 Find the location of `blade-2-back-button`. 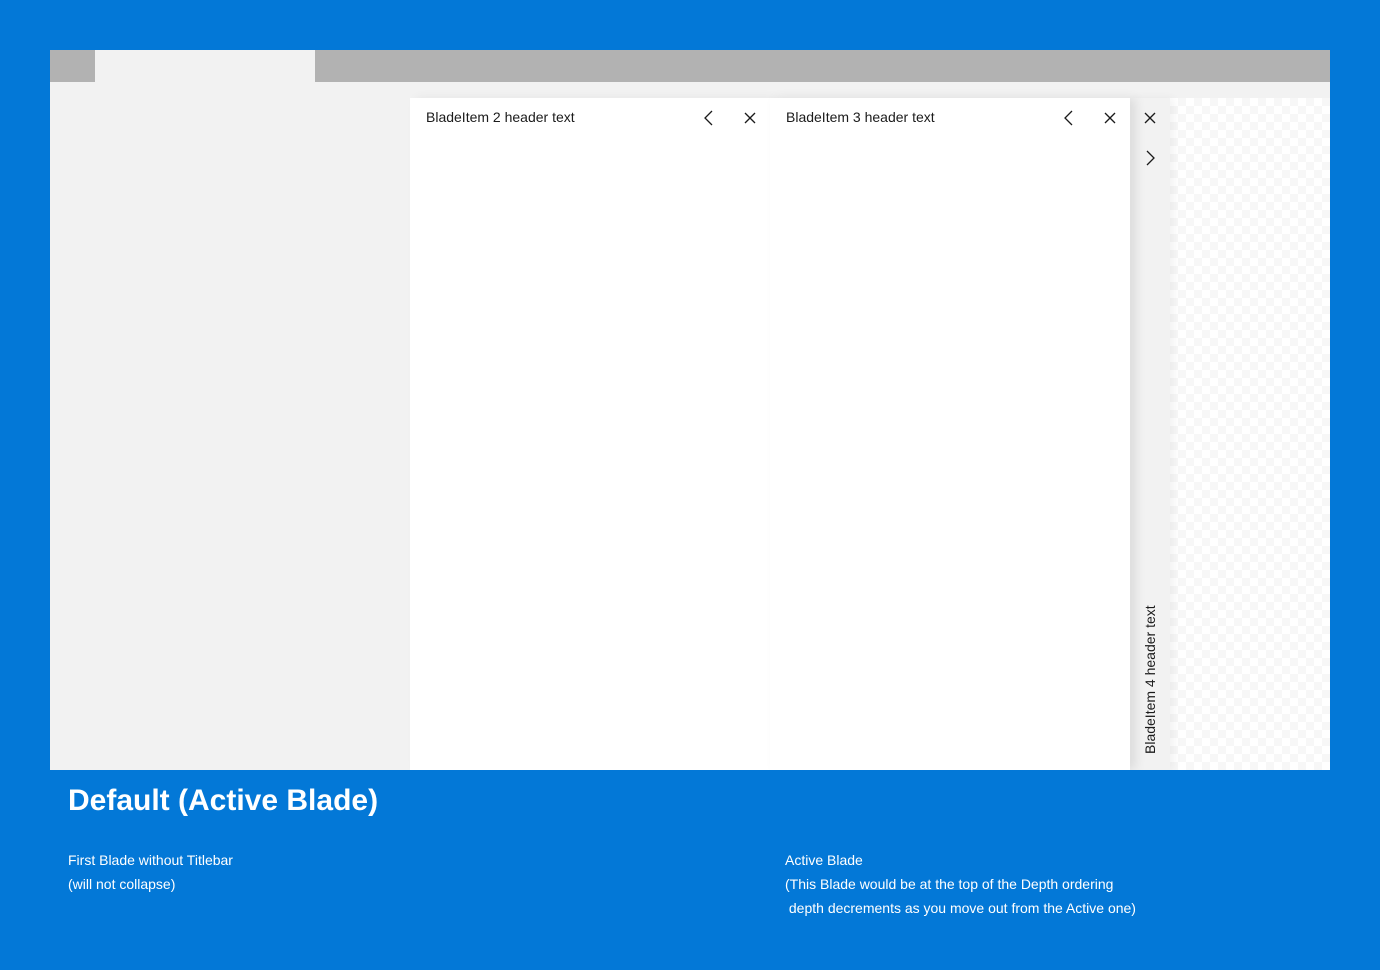

blade-2-back-button is located at coordinates (709, 118).